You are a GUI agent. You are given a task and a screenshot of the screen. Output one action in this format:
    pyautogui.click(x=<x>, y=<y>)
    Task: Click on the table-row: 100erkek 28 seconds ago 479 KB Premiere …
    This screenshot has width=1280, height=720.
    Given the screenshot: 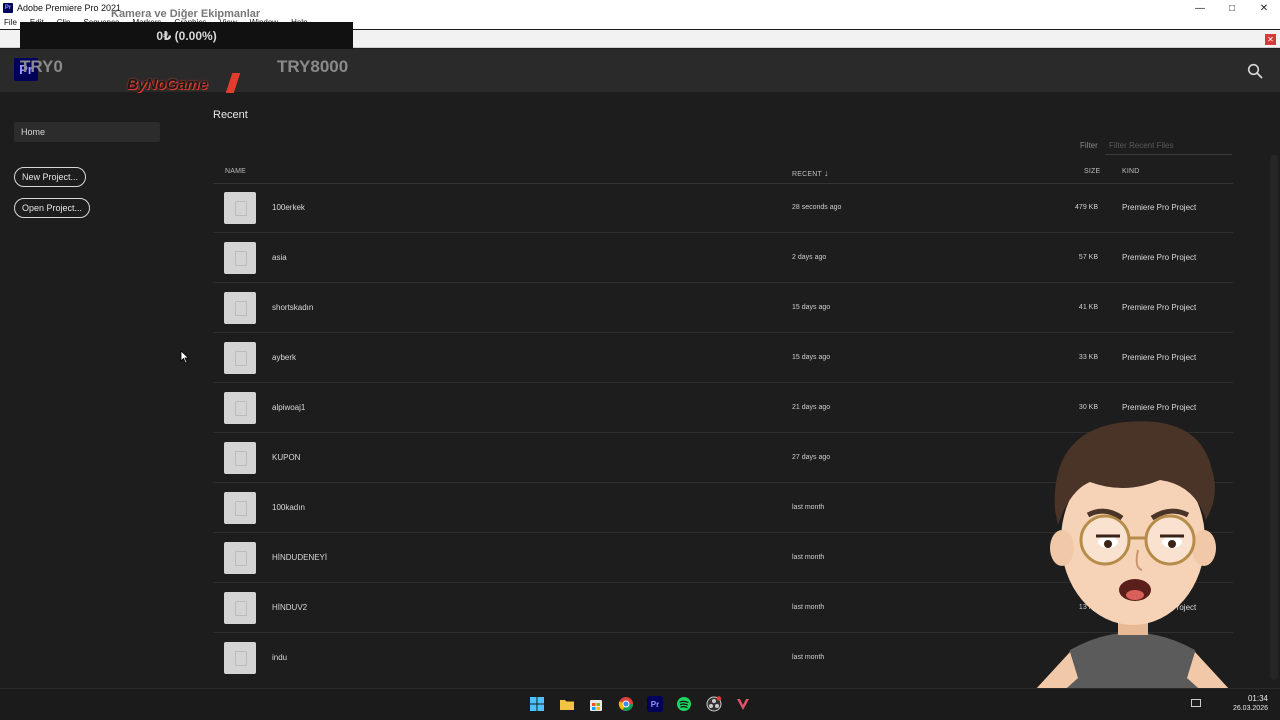 What is the action you would take?
    pyautogui.click(x=723, y=208)
    